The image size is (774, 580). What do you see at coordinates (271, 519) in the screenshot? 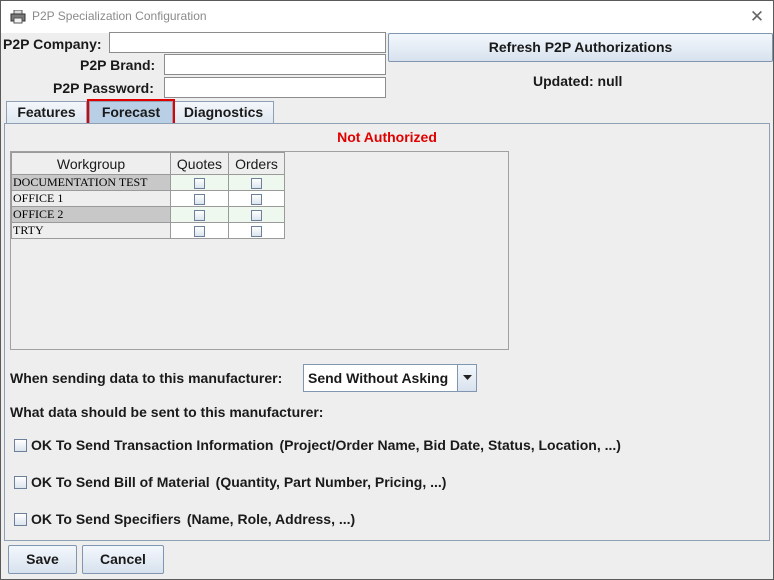
I see `option-detail: (Name, Role, Address, ...)` at bounding box center [271, 519].